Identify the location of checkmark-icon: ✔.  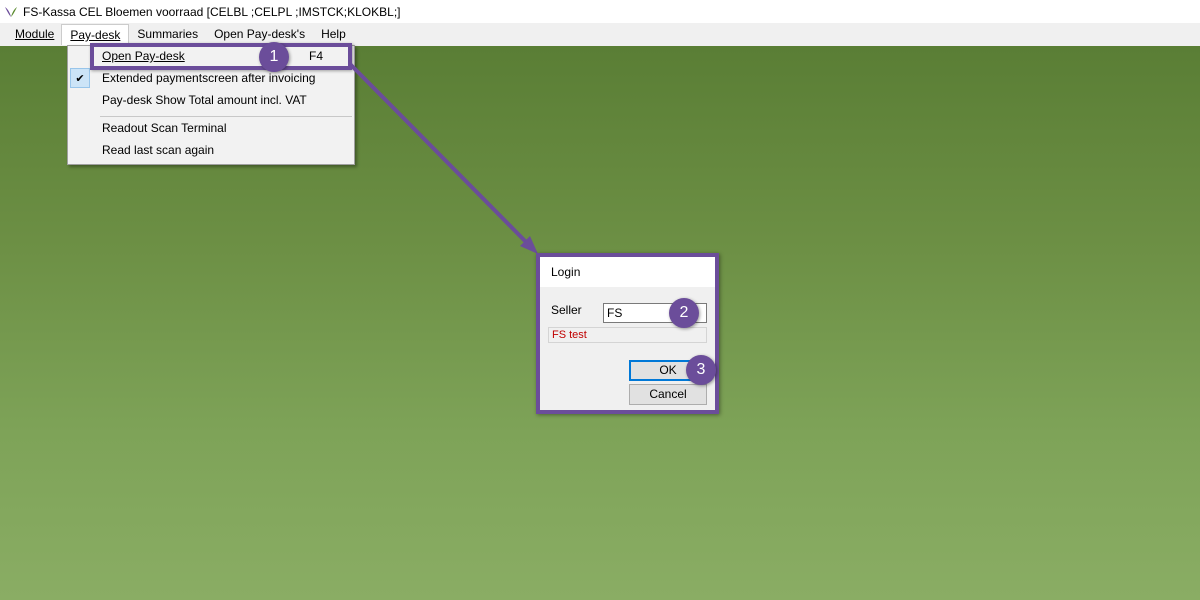
(80, 78).